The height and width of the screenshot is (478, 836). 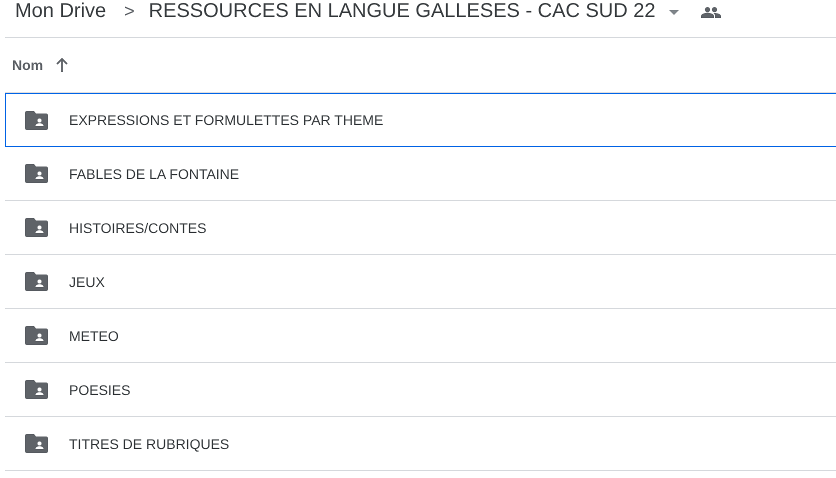 What do you see at coordinates (154, 174) in the screenshot?
I see `folder-name: FABLES DE LA FONTAINE` at bounding box center [154, 174].